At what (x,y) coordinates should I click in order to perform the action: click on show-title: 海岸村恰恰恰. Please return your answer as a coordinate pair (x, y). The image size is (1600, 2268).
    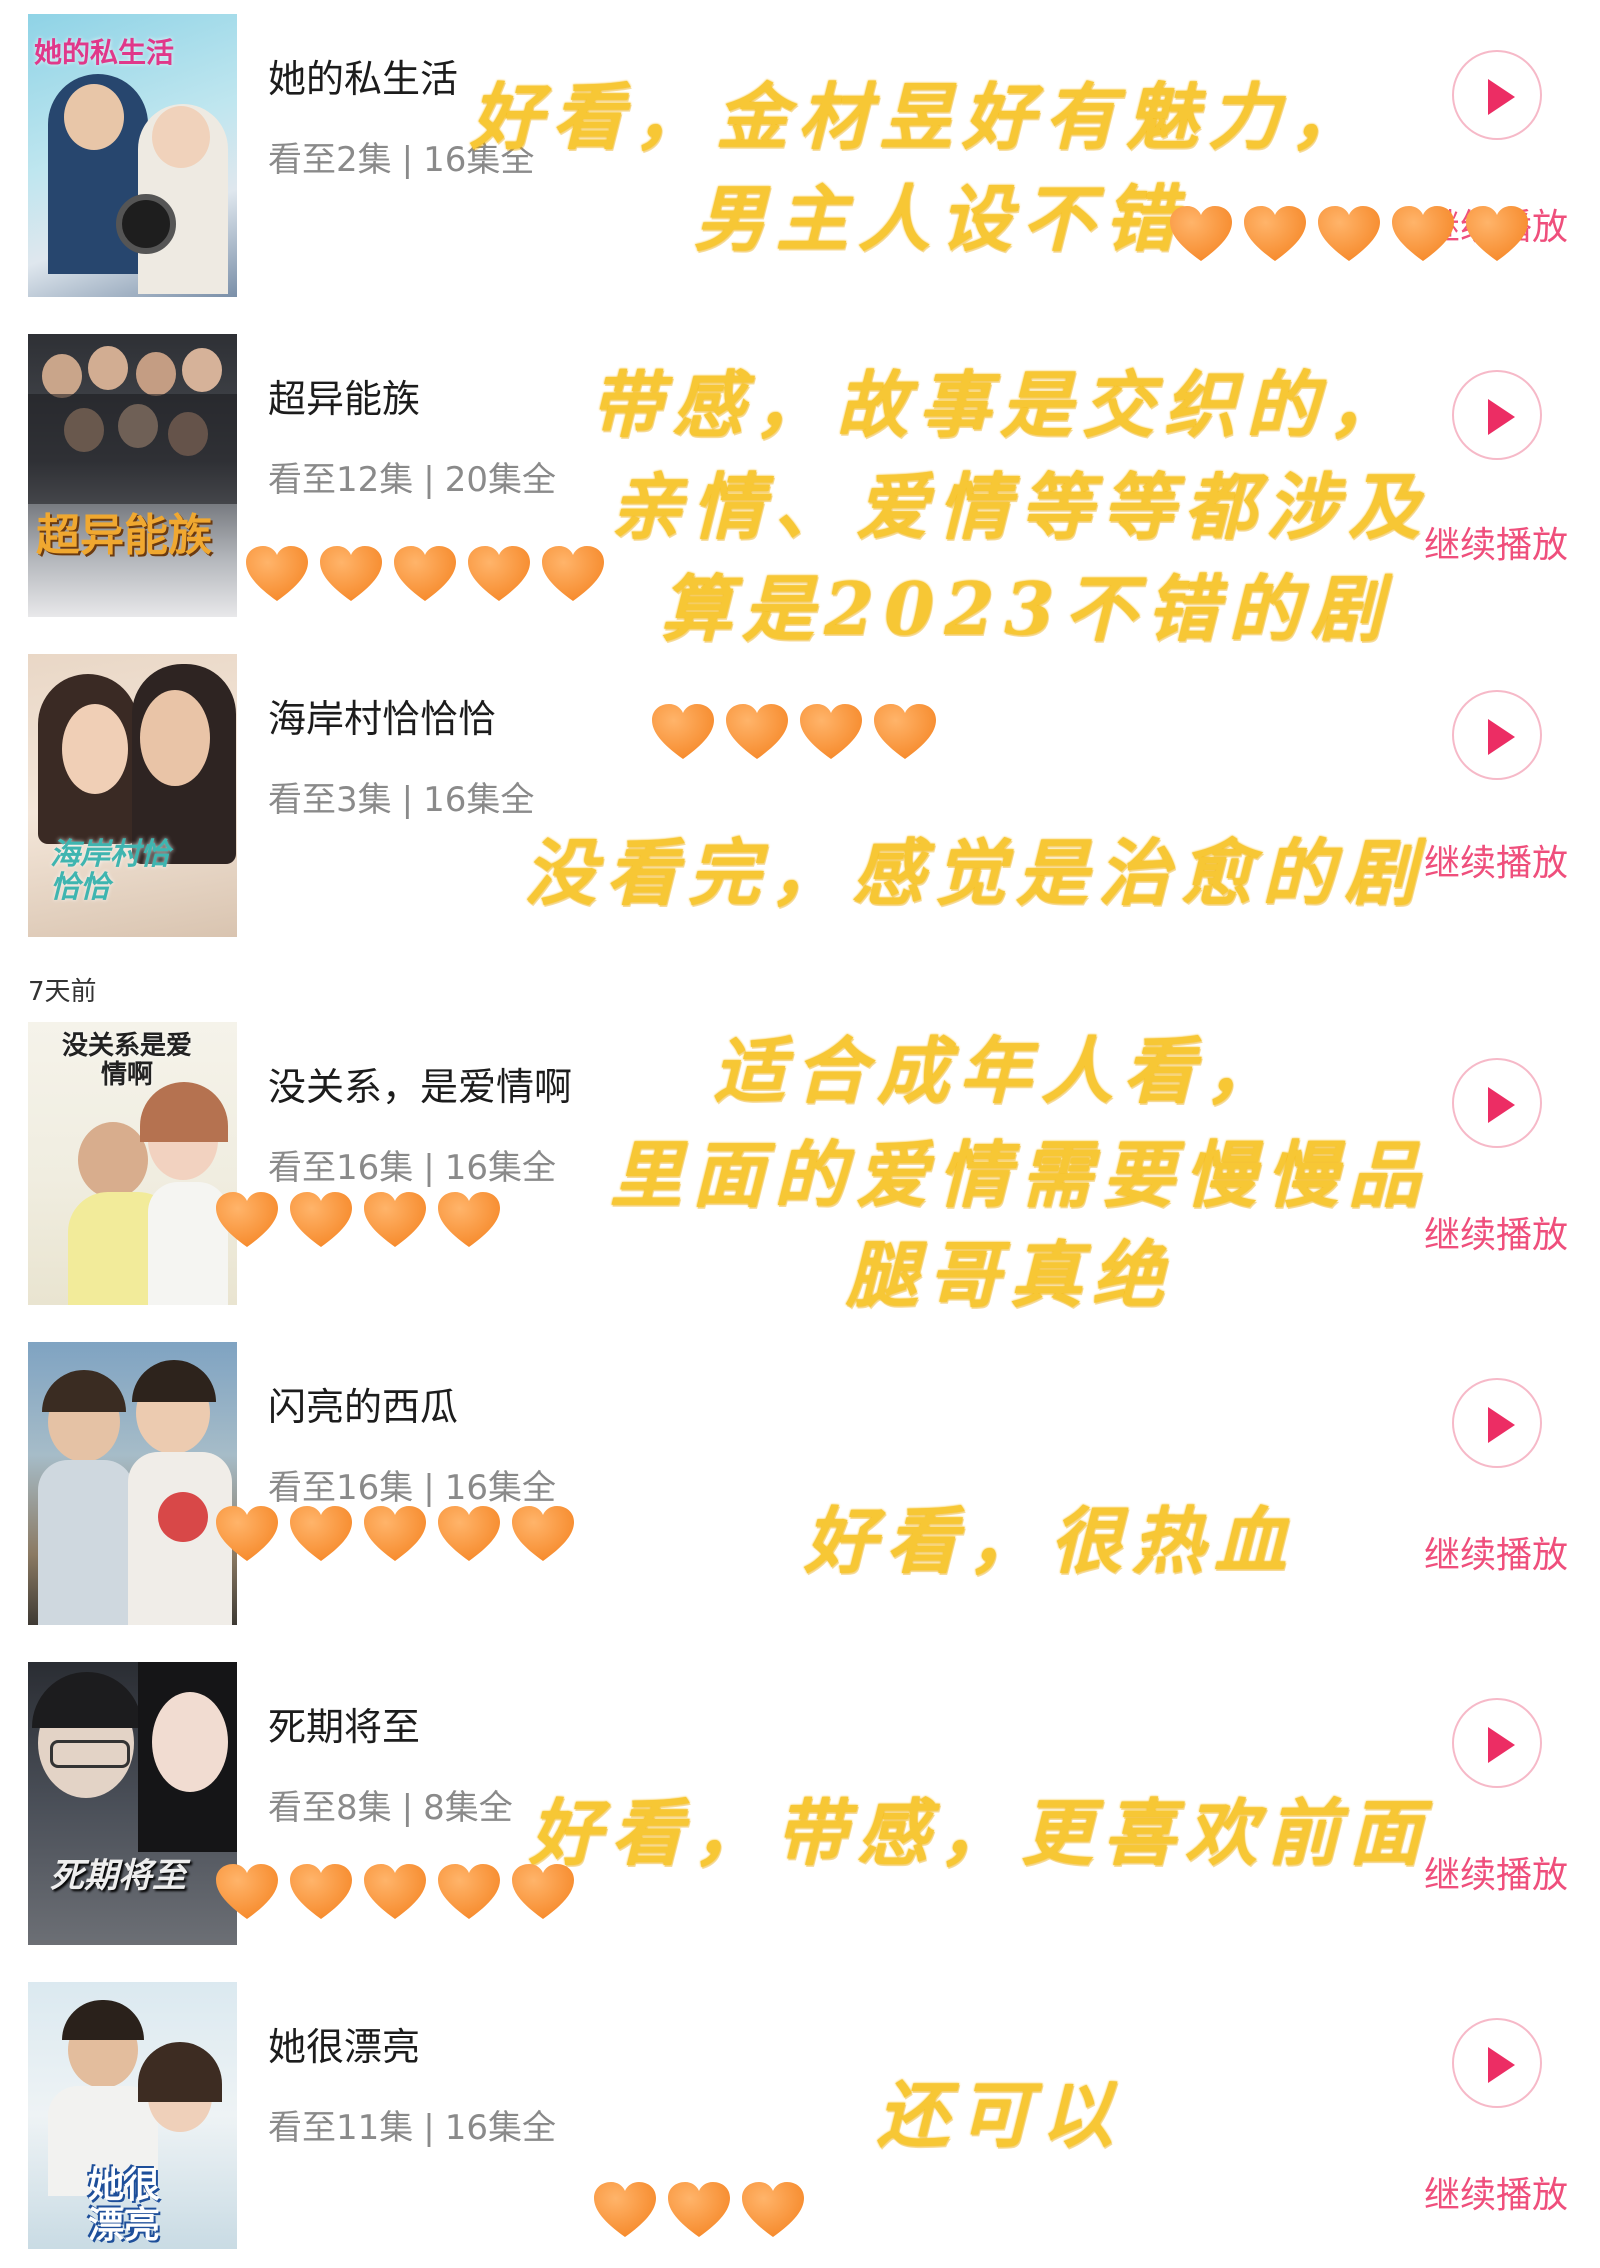
    Looking at the image, I should click on (382, 715).